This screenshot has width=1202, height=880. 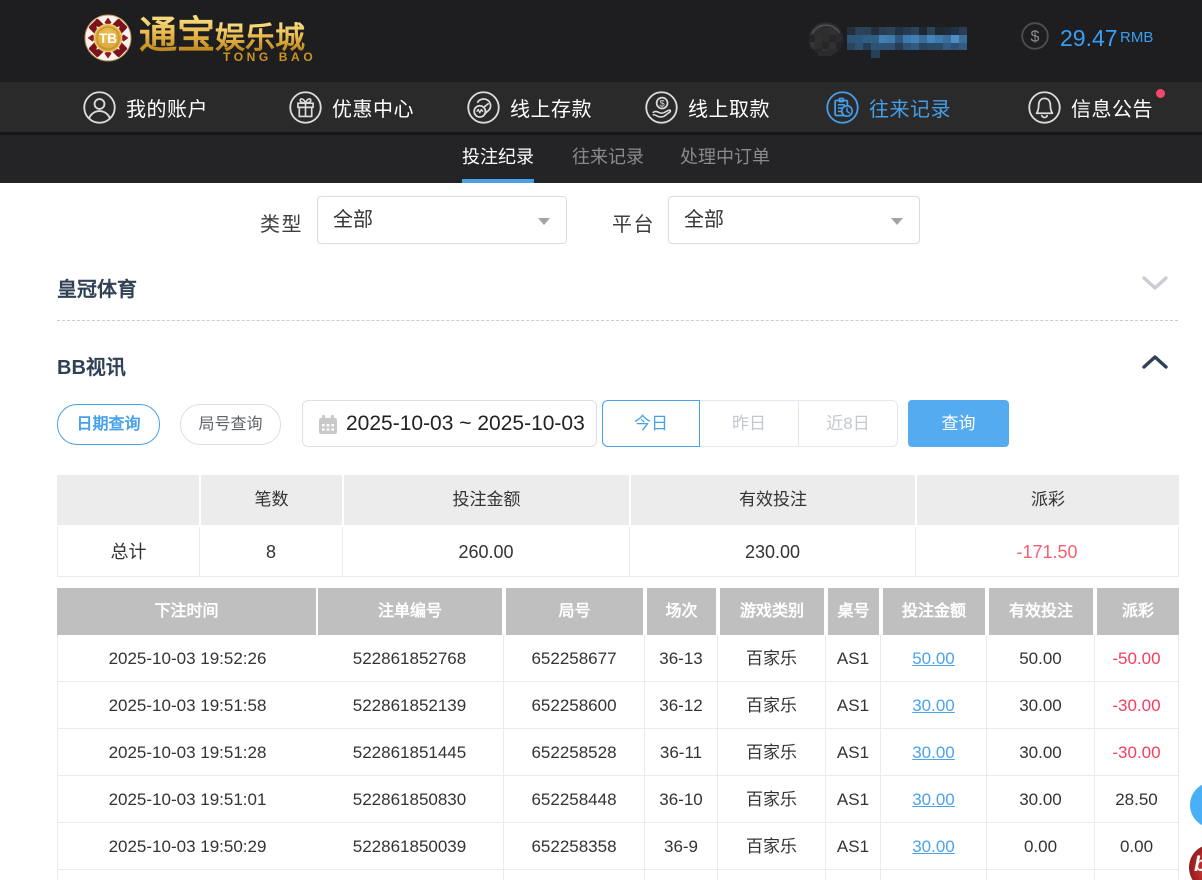 I want to click on svg-text: TB, so click(x=108, y=38).